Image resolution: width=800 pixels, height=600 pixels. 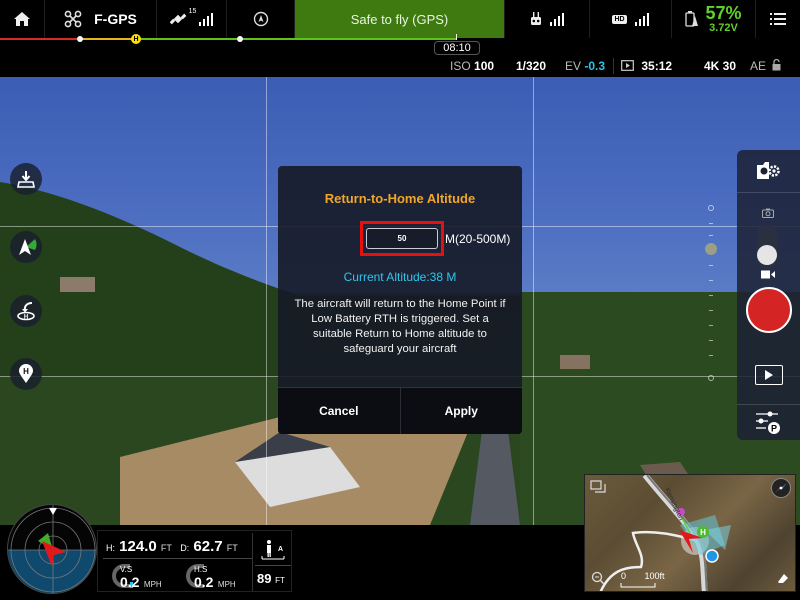 I want to click on gps-signal-bars, so click(x=206, y=19).